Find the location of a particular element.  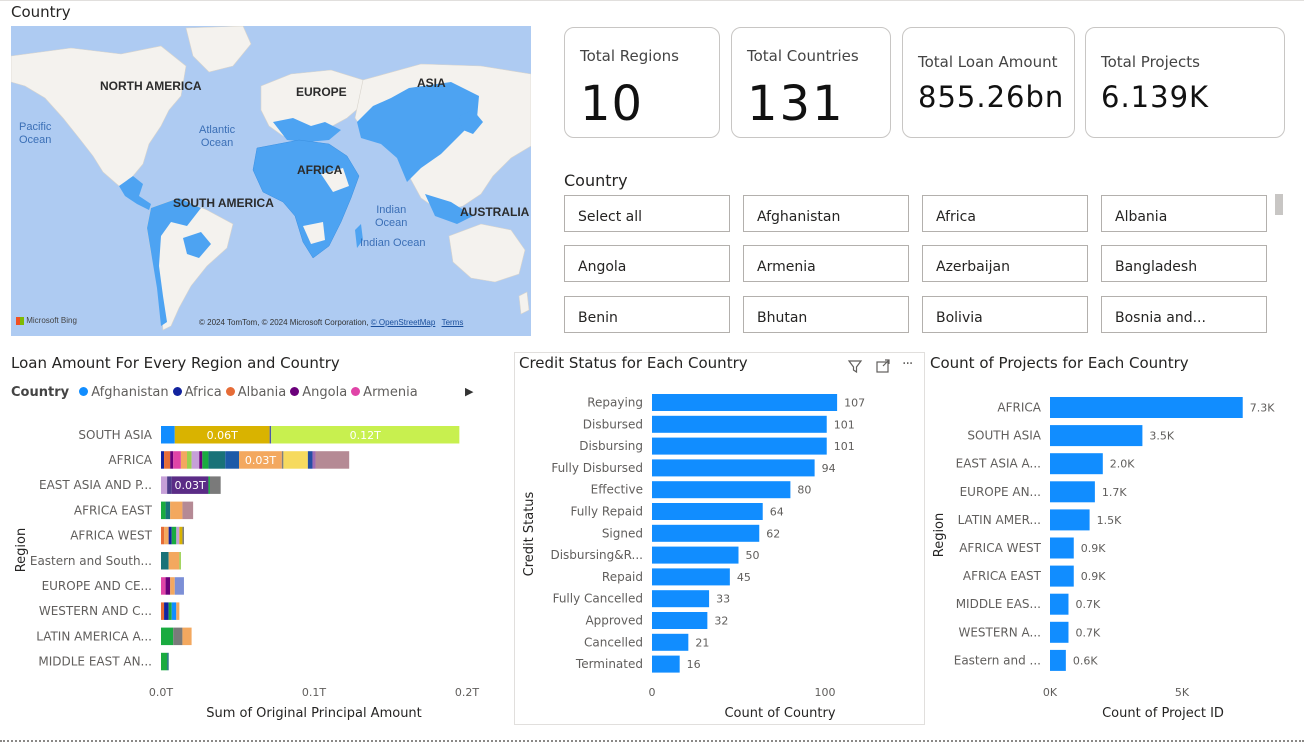

status-tick-label: Disbursed is located at coordinates (613, 424).